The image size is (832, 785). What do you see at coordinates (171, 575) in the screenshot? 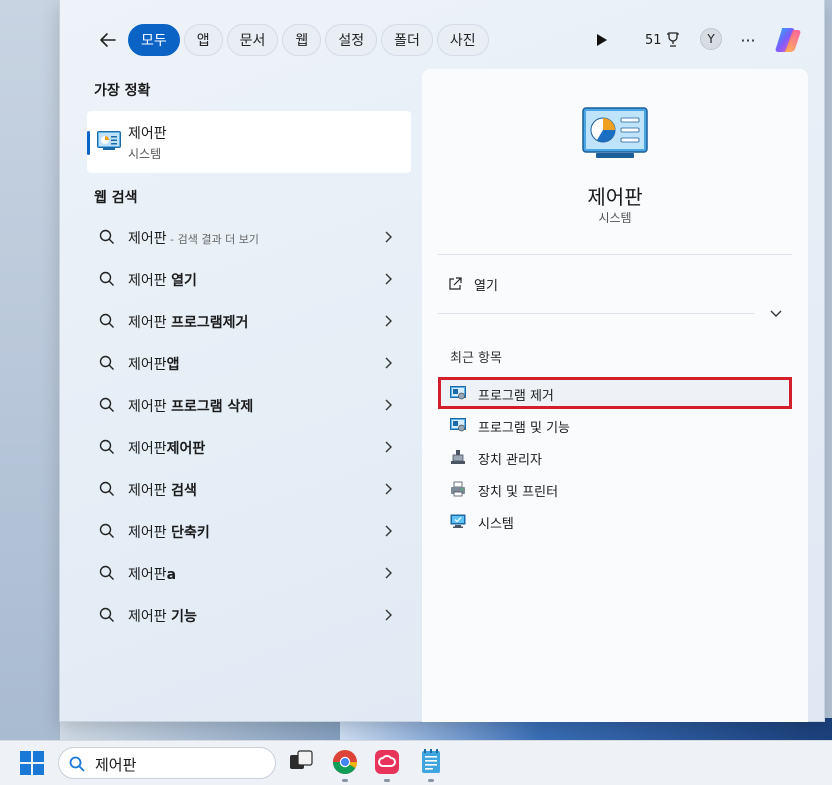
I see `web-search-suggestion: a` at bounding box center [171, 575].